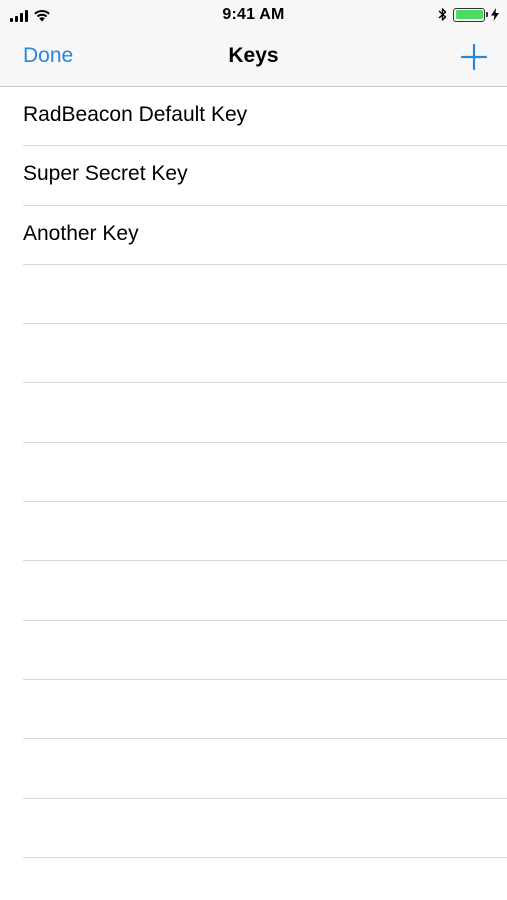 This screenshot has width=507, height=900. I want to click on plus-icon, so click(474, 57).